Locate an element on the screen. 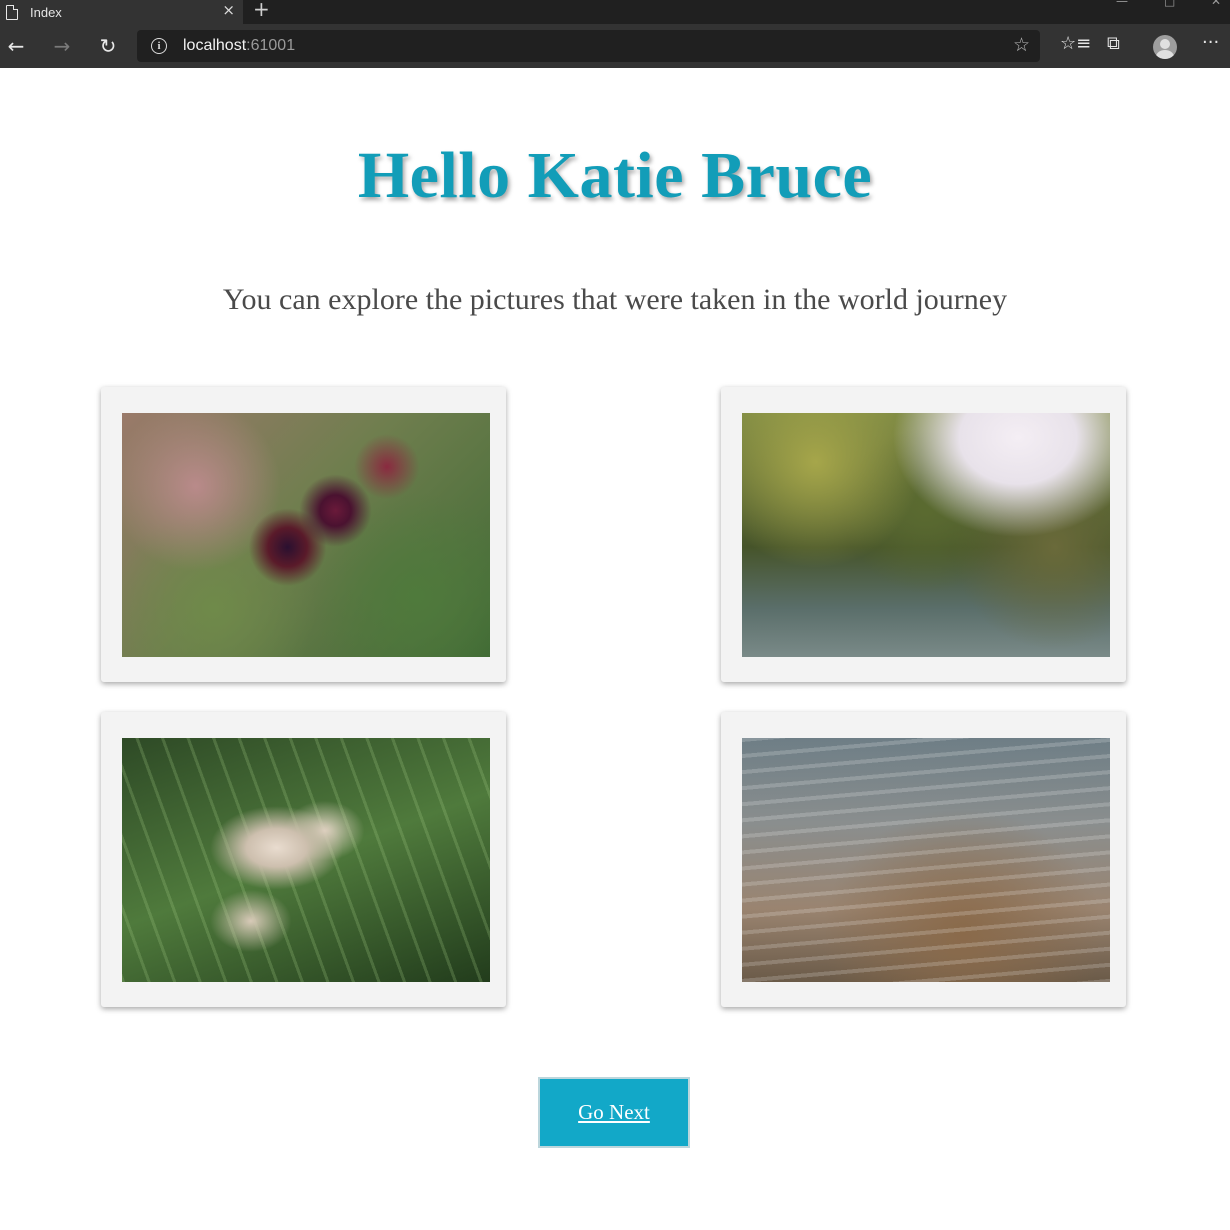 This screenshot has width=1230, height=1230. photo-blackberries is located at coordinates (306, 535).